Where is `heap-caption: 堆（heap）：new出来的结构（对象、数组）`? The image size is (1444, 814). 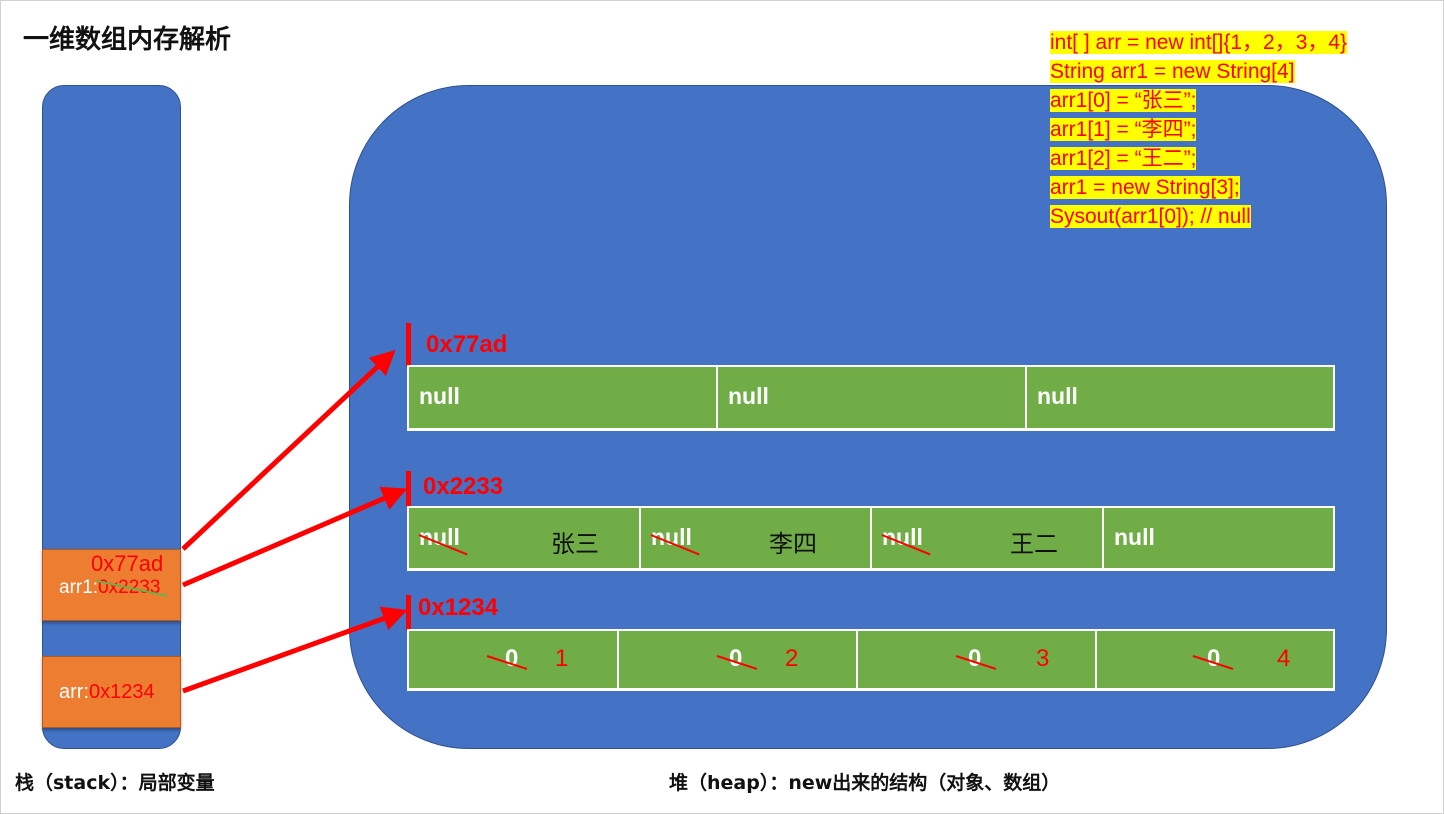 heap-caption: 堆（heap）：new出来的结构（对象、数组） is located at coordinates (865, 783).